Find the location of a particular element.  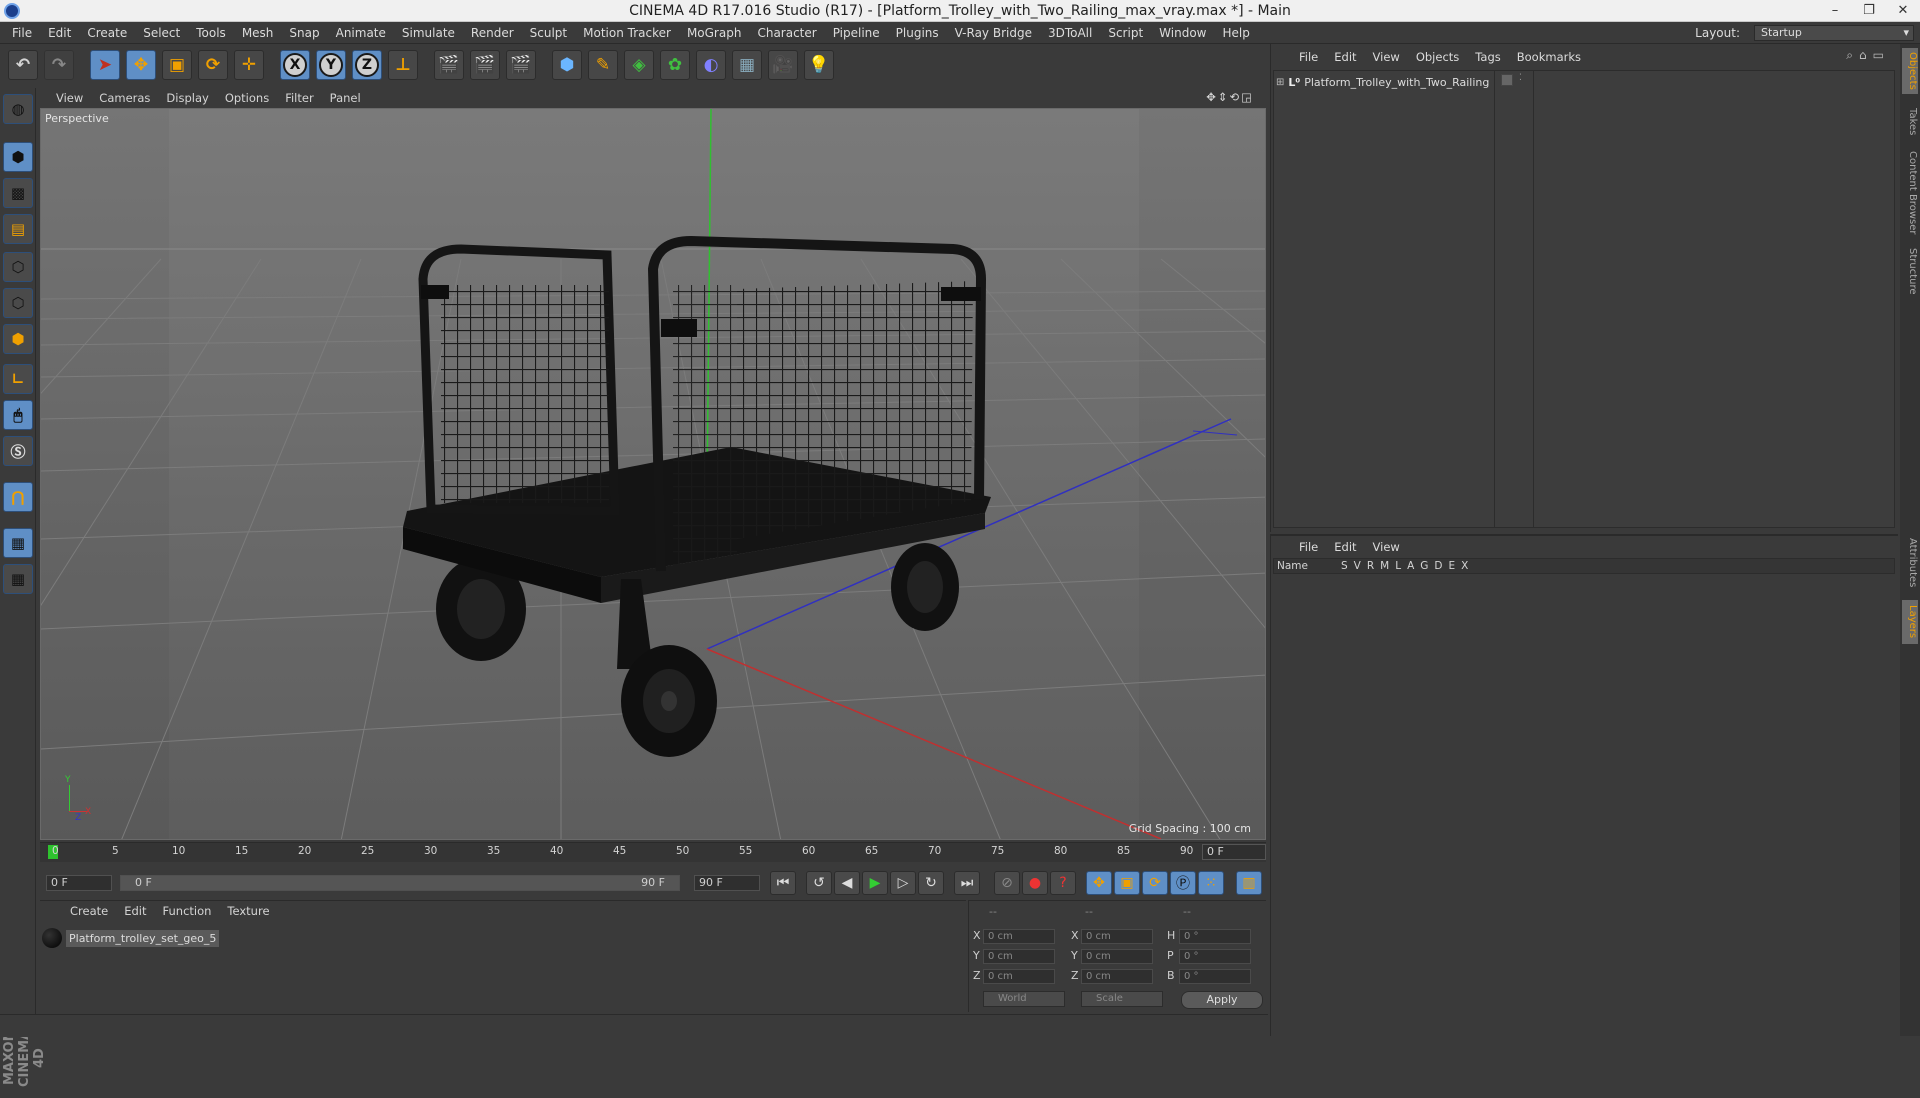

layer-col-expressions: E is located at coordinates (1452, 566).